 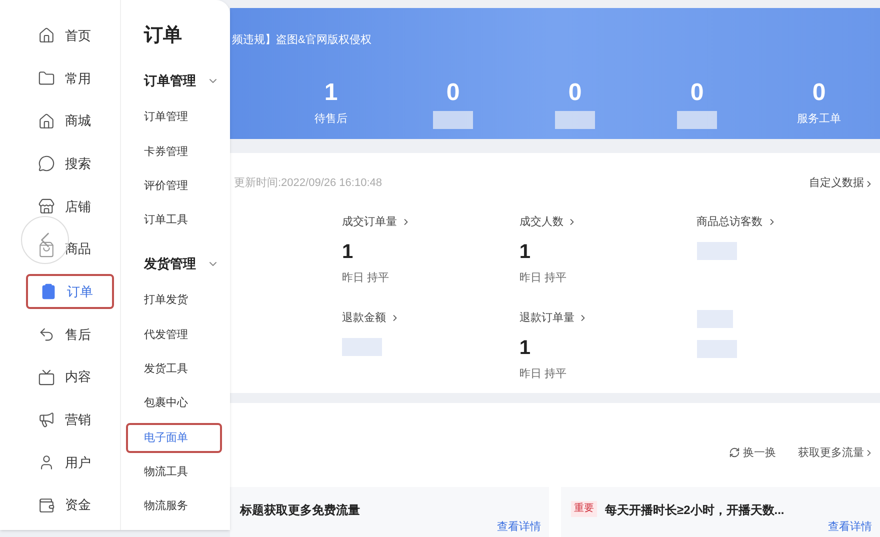 What do you see at coordinates (70, 164) in the screenshot?
I see `nav-item: 搜索` at bounding box center [70, 164].